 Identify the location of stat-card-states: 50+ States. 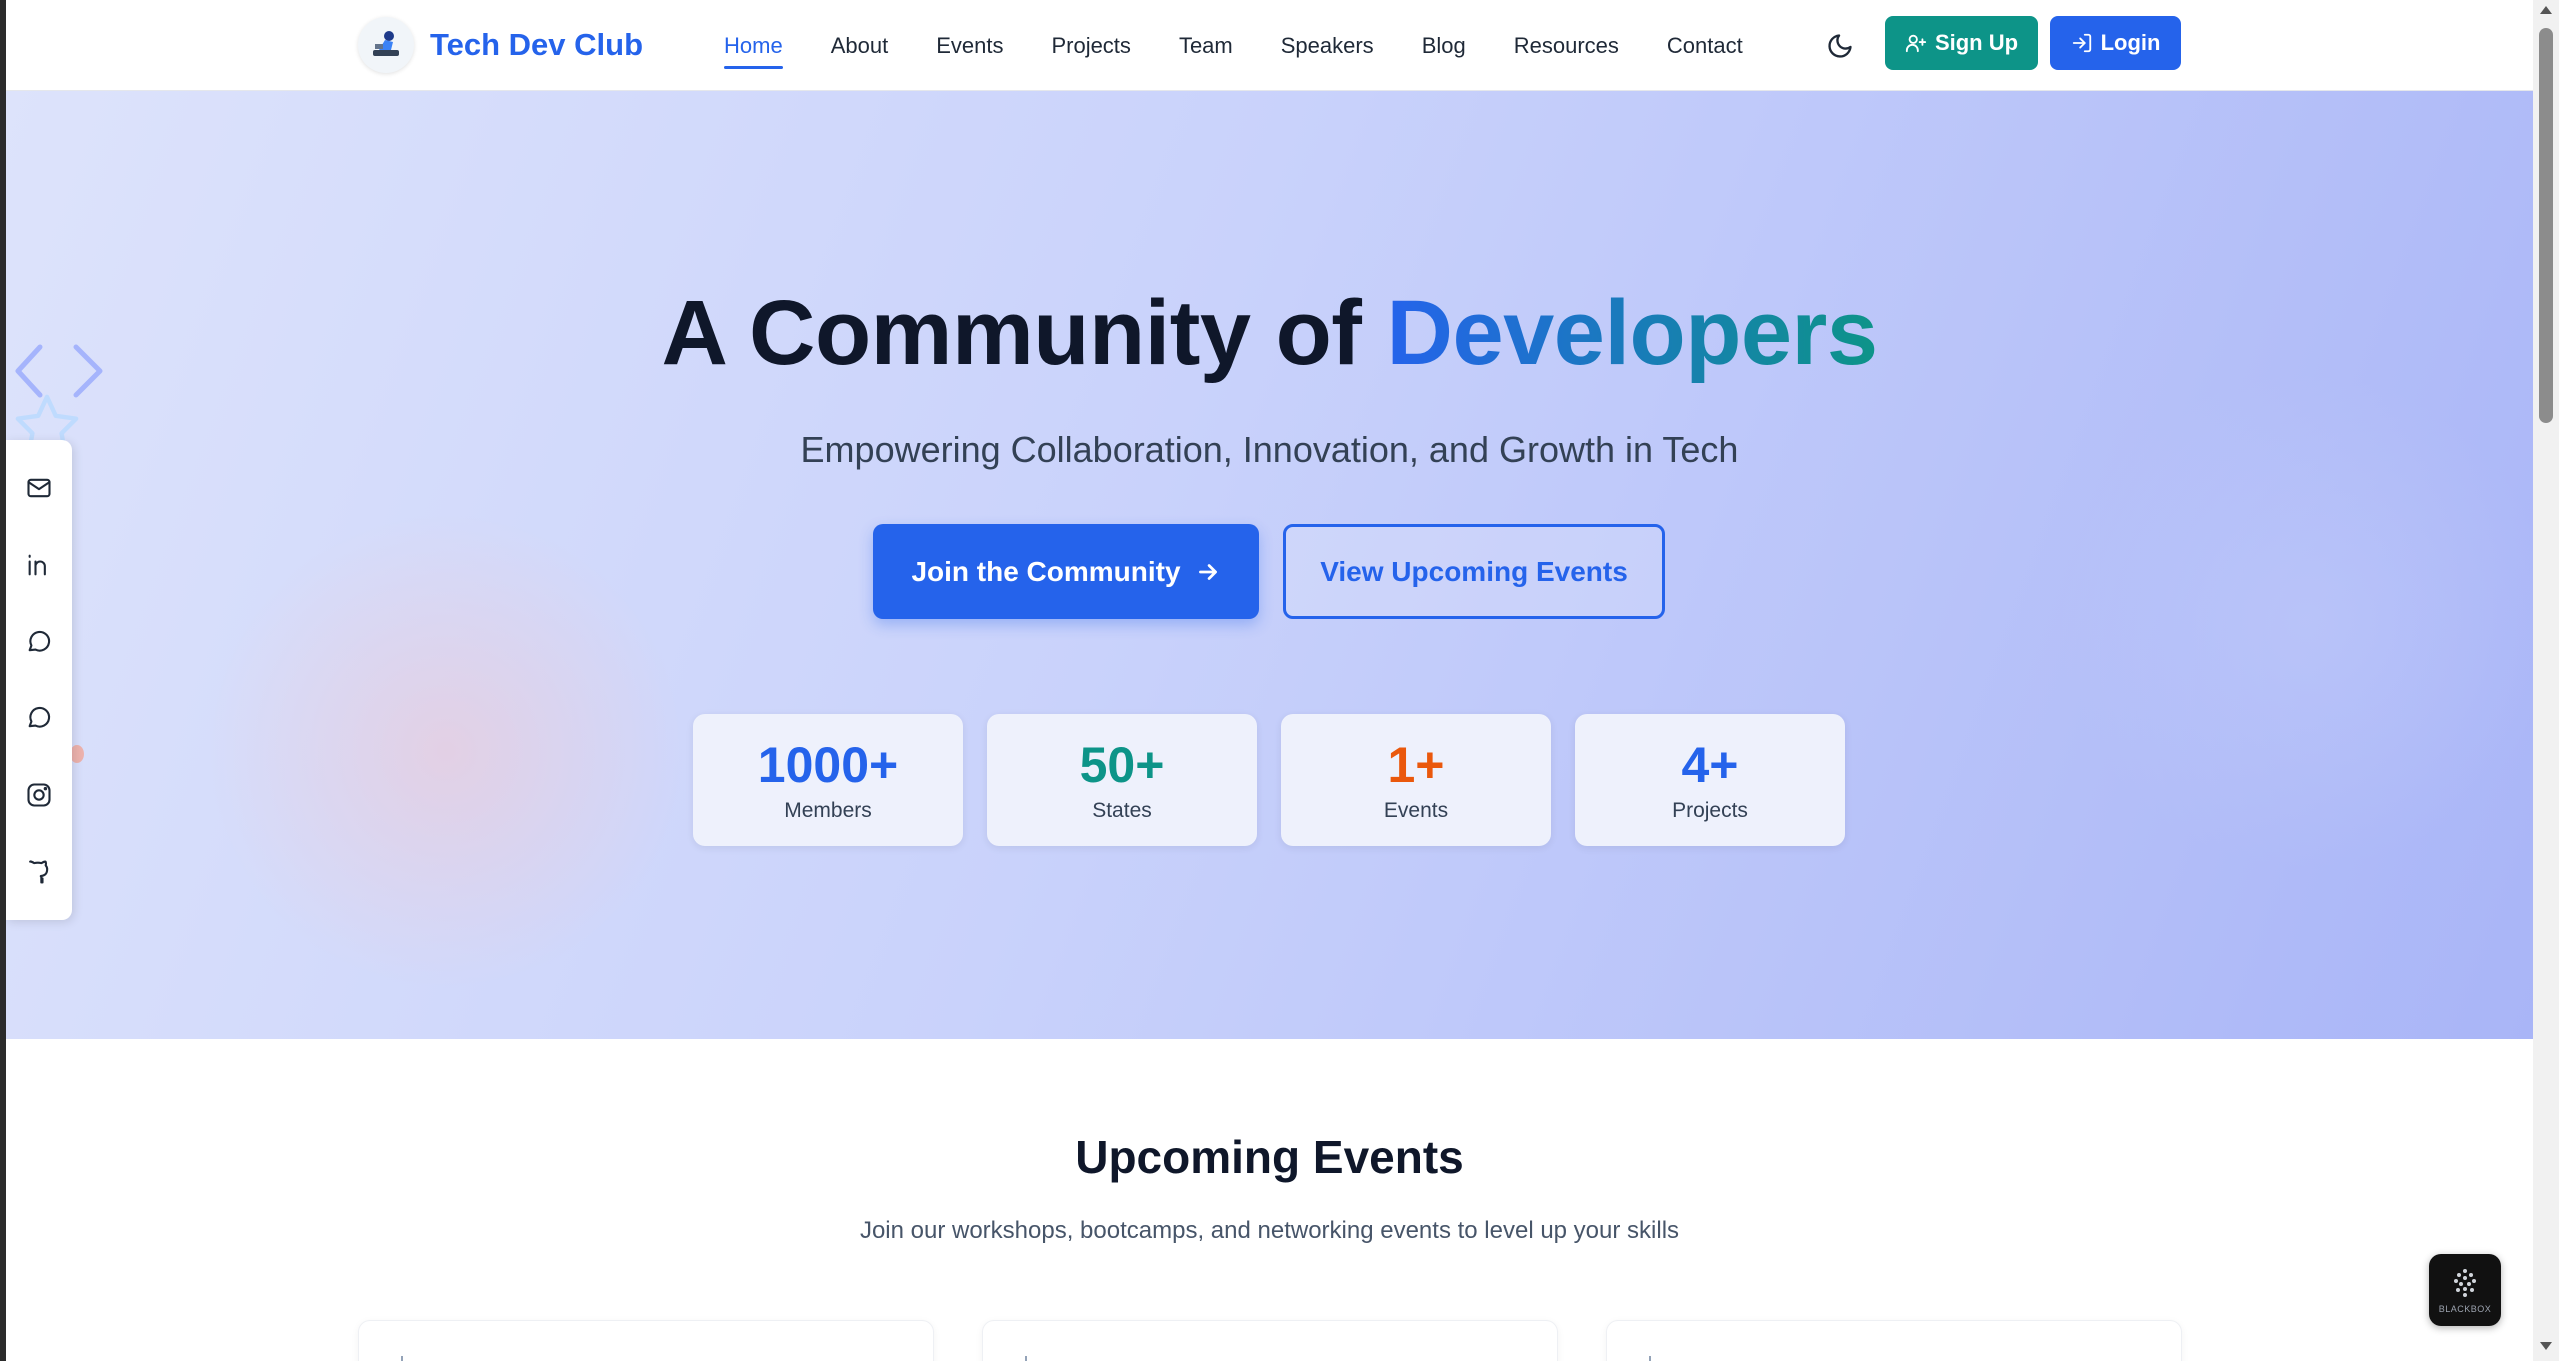
(1122, 780).